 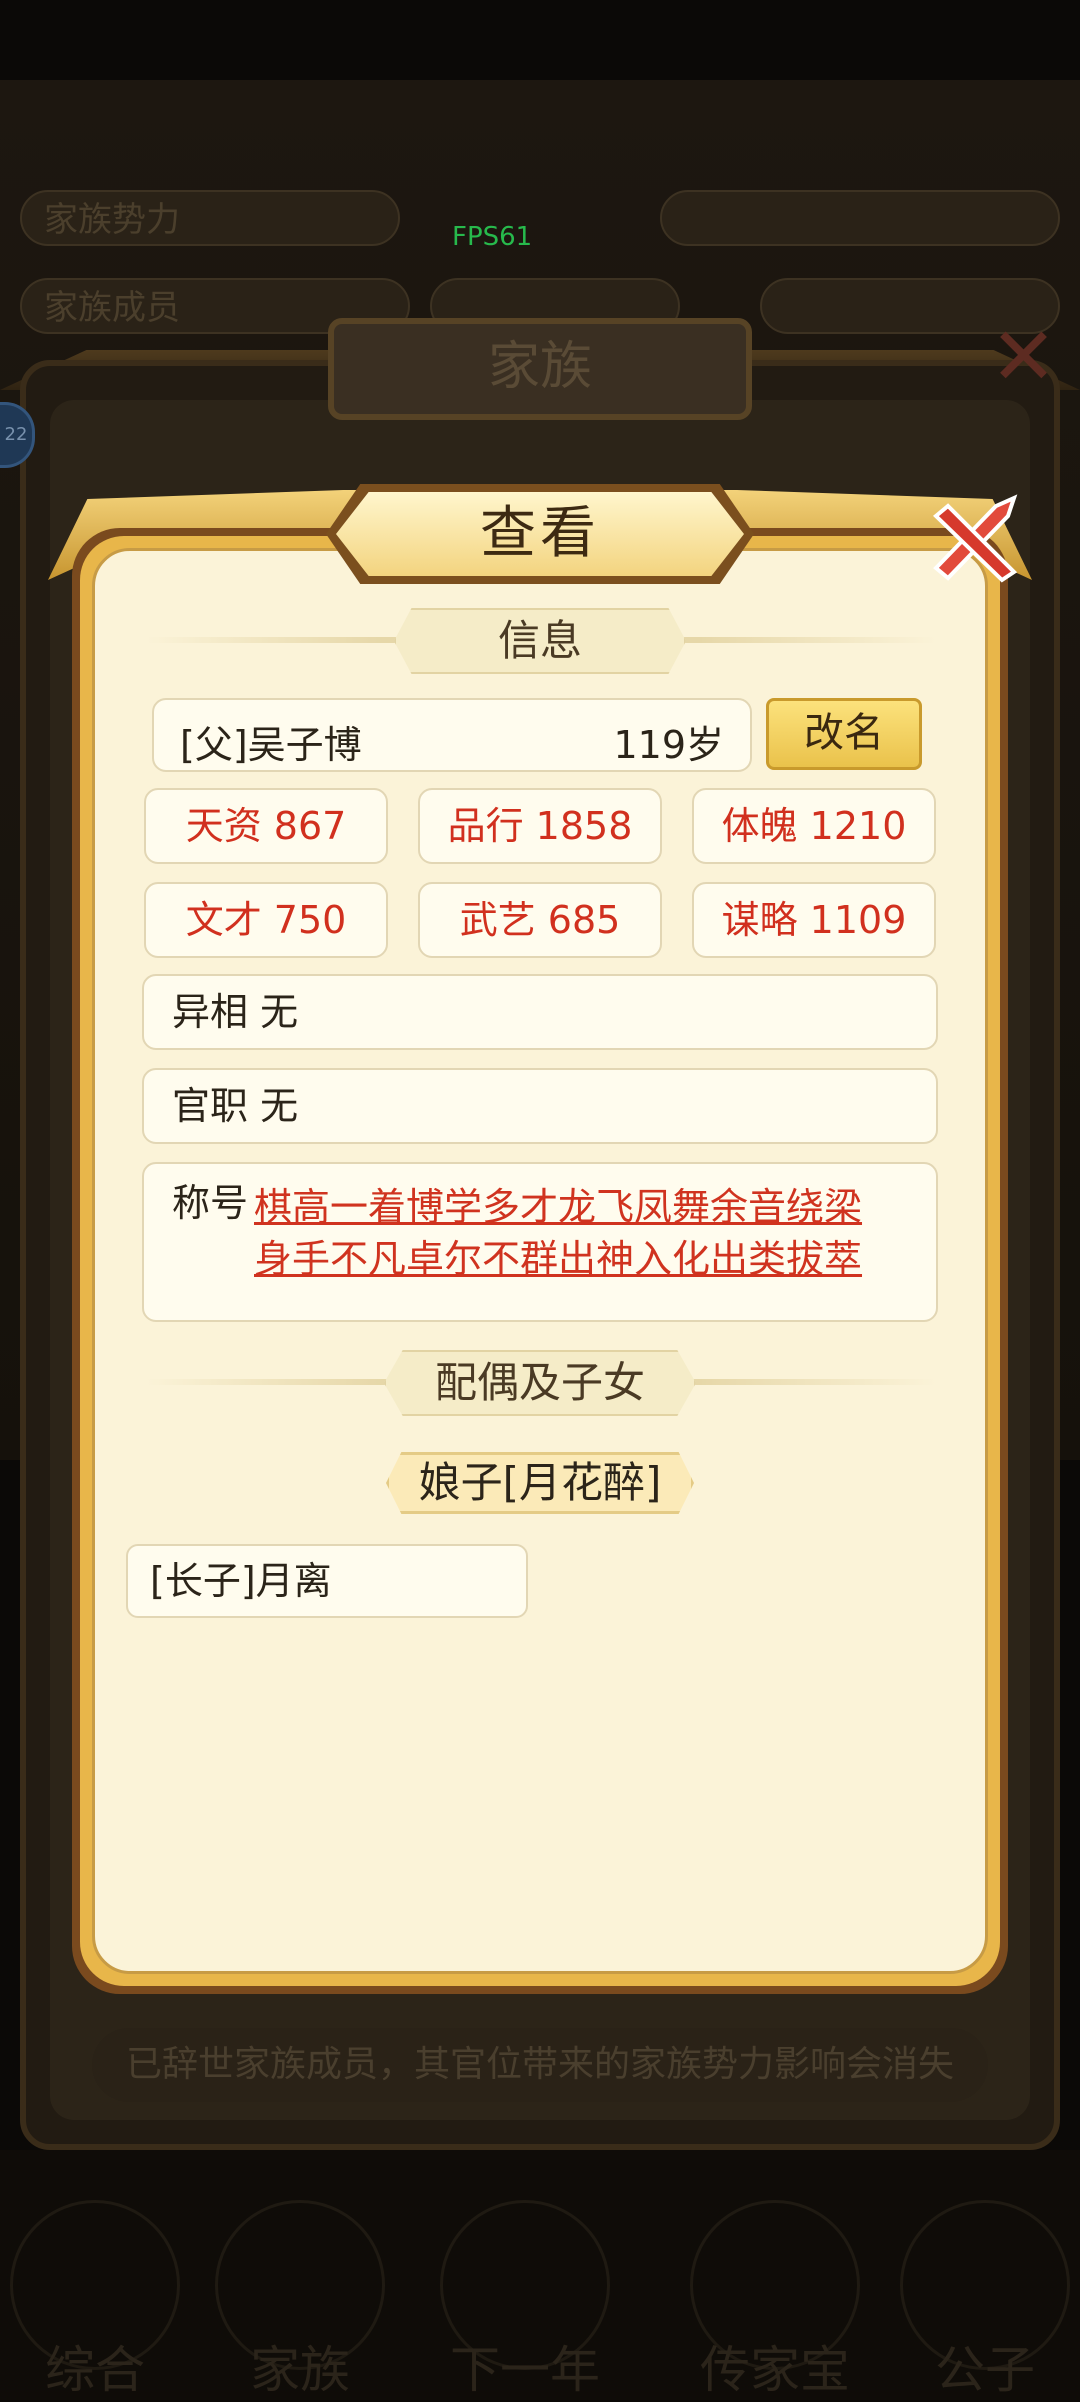 What do you see at coordinates (558, 1259) in the screenshot?
I see `titles-line-2: 身手不凡卓尔不群出神入化出类拔萃` at bounding box center [558, 1259].